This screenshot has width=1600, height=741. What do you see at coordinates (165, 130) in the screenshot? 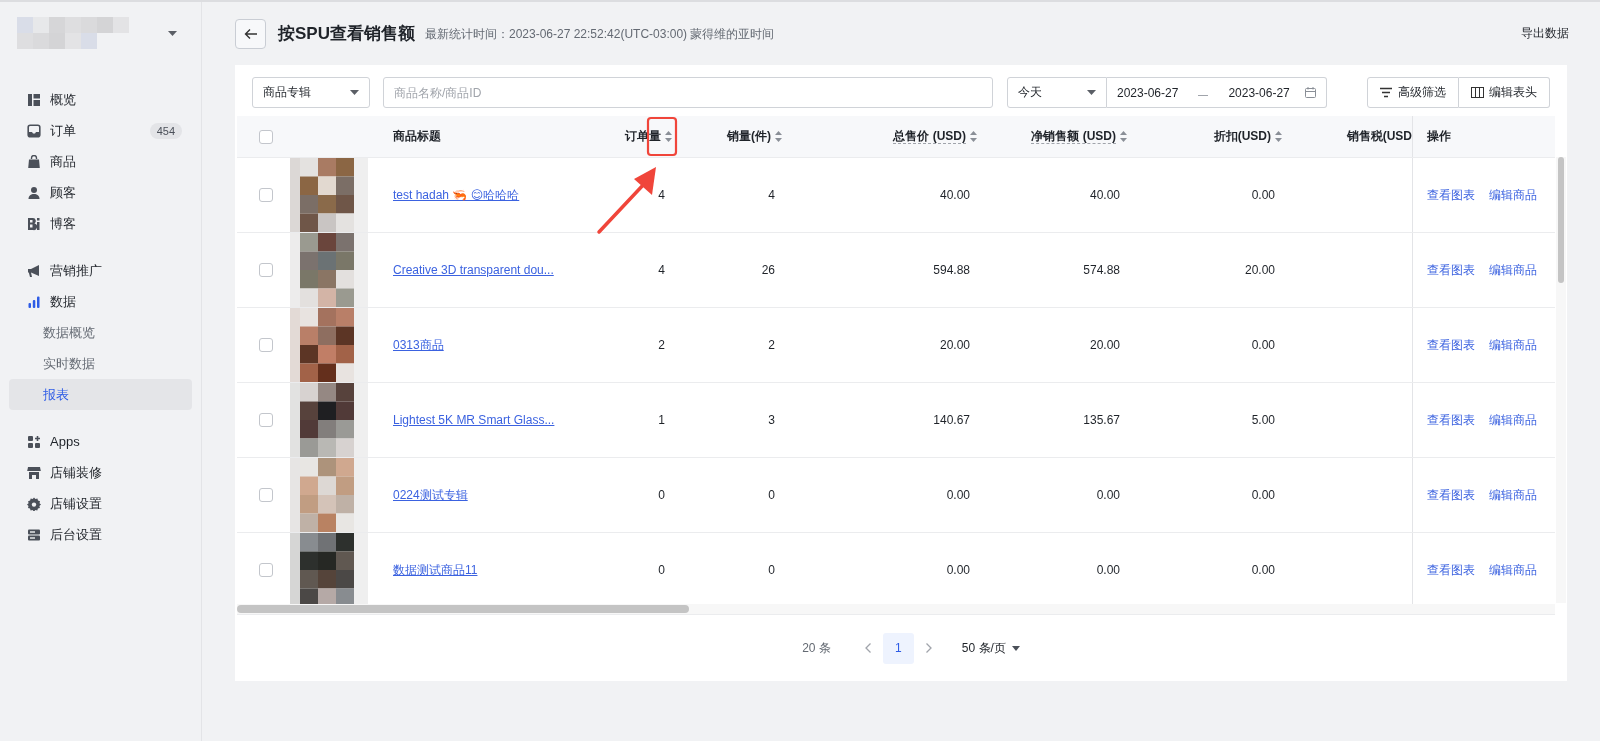
I see `count-badge: 454` at bounding box center [165, 130].